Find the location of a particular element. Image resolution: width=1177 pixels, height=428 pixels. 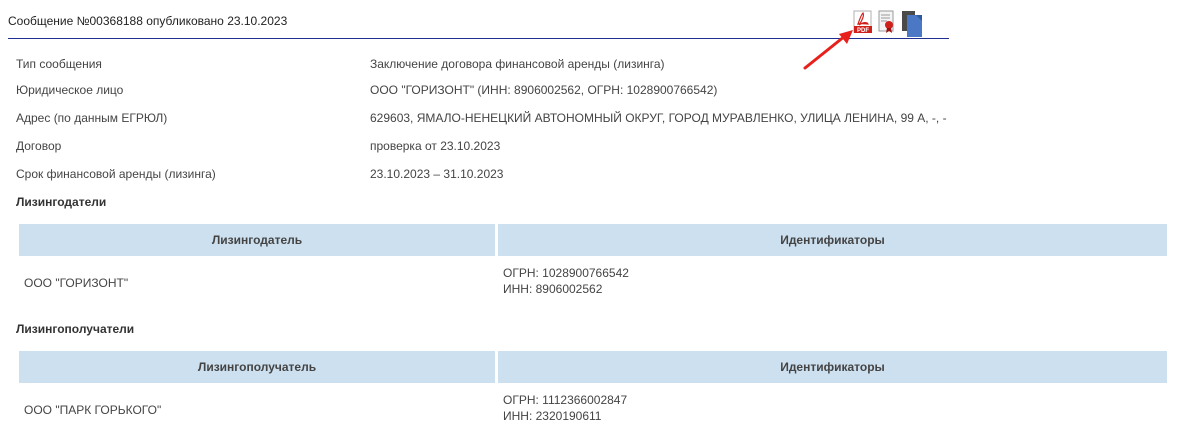

lessees-section-title: Лизингополучатели is located at coordinates (75, 329).